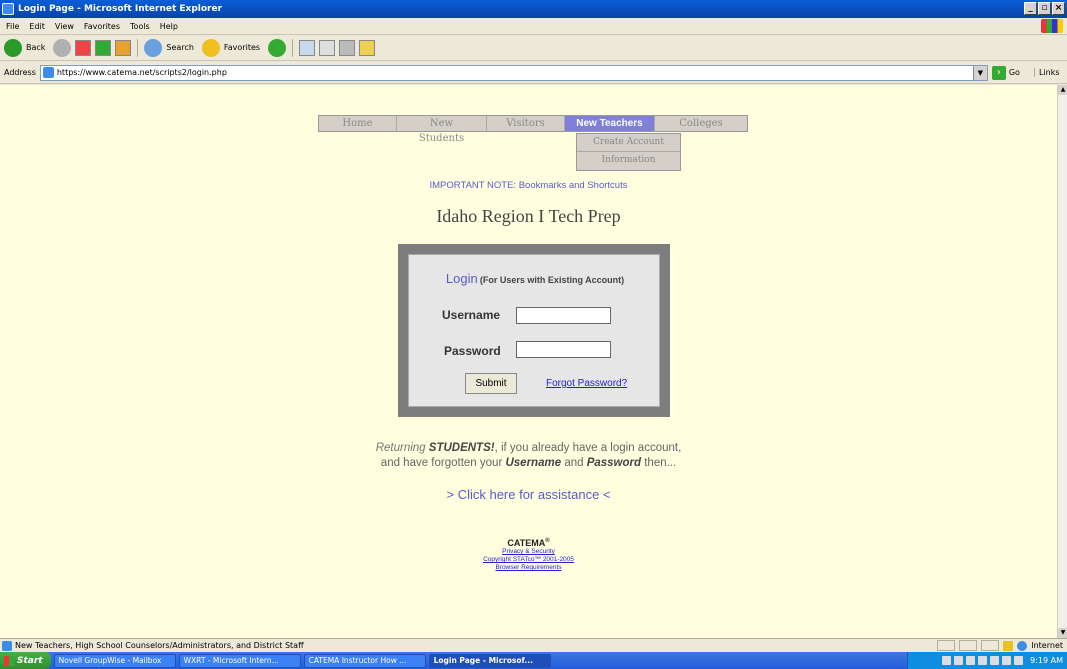 This screenshot has height=669, width=1067. Describe the element at coordinates (1007, 660) in the screenshot. I see `tray-volume-icon` at that location.